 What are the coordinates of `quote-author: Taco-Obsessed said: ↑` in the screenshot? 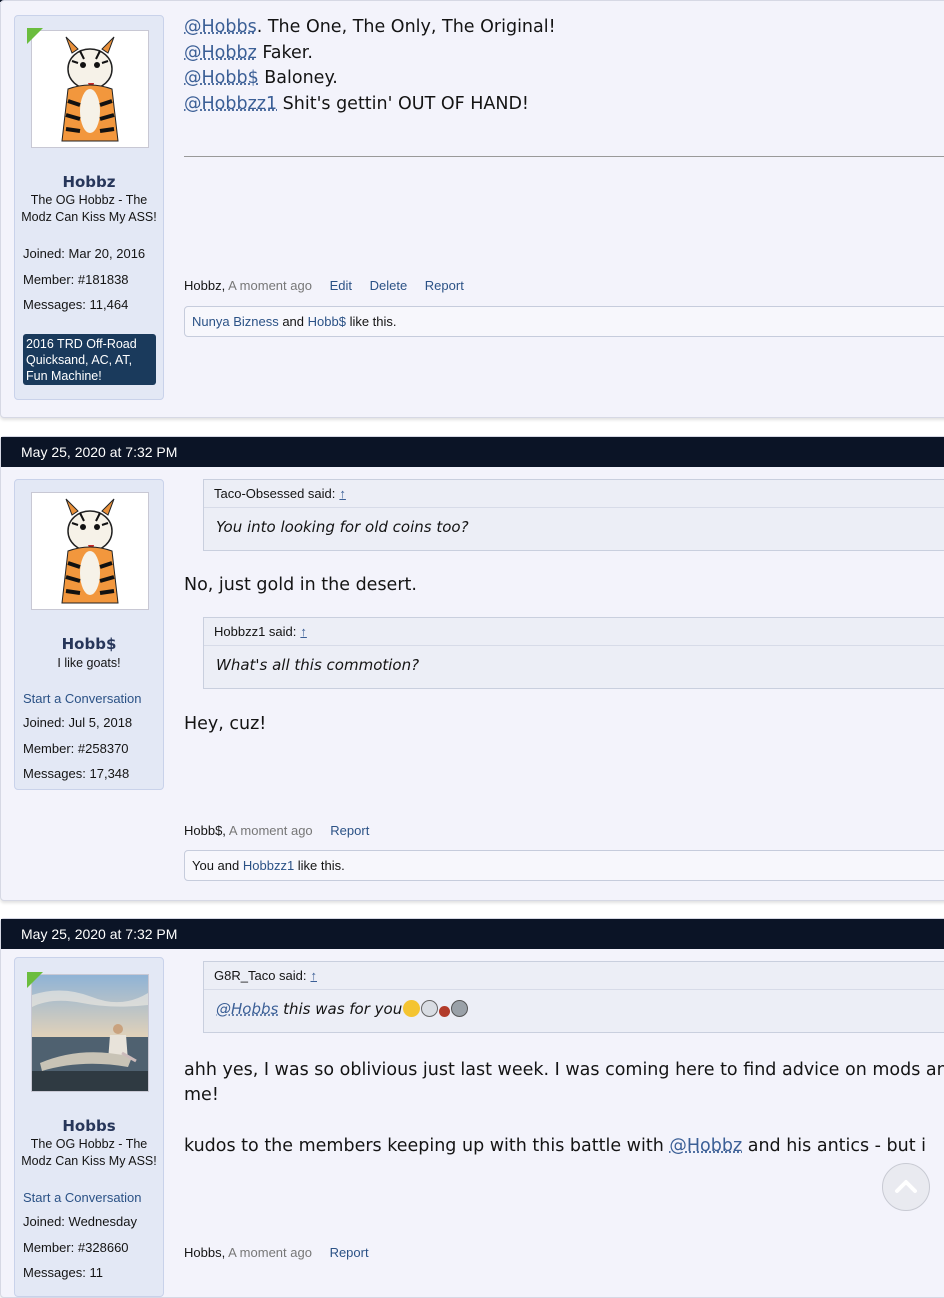 It's located at (280, 493).